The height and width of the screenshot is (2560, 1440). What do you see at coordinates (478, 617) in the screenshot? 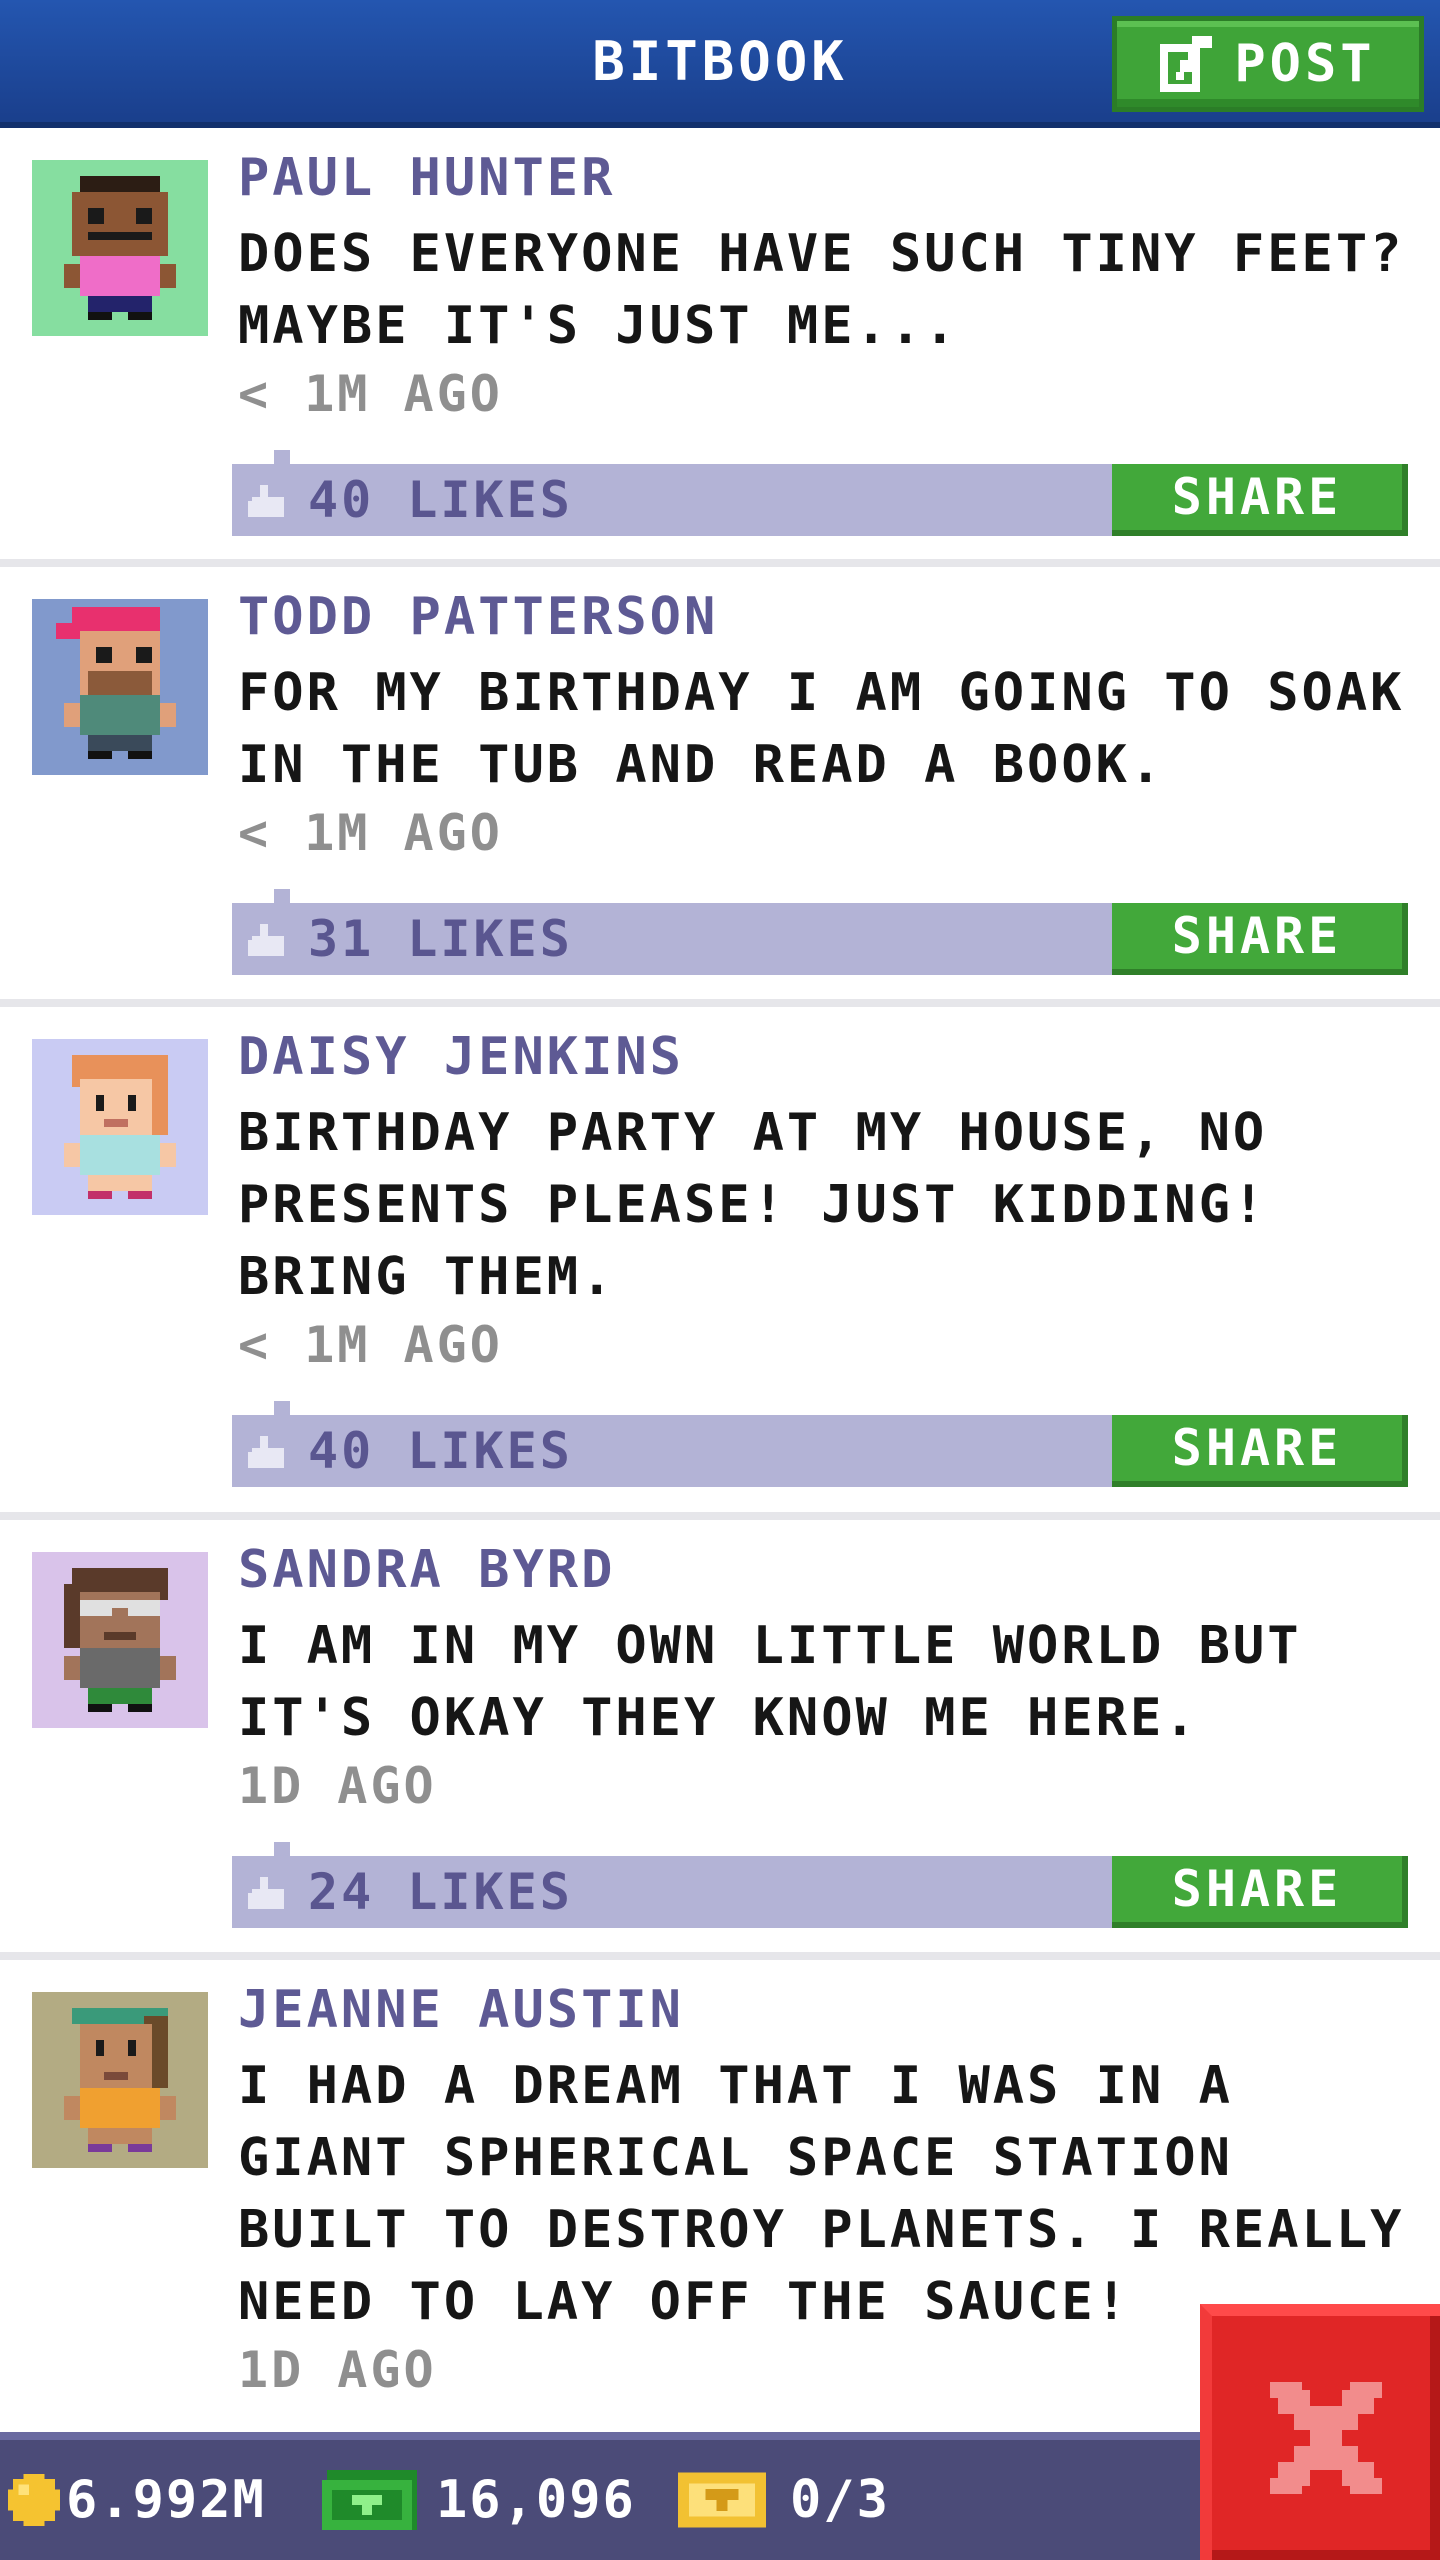
I see `post-author: TODD PATTERSON` at bounding box center [478, 617].